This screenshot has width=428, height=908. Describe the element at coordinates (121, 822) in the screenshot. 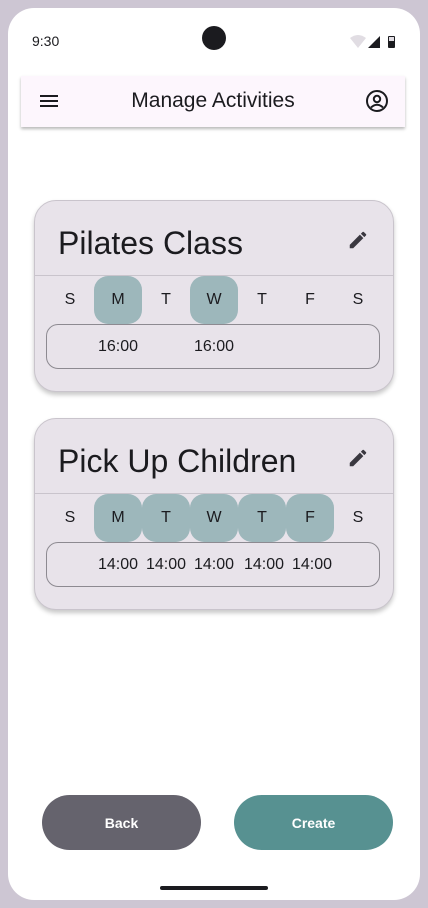

I see `back-button: Back` at that location.